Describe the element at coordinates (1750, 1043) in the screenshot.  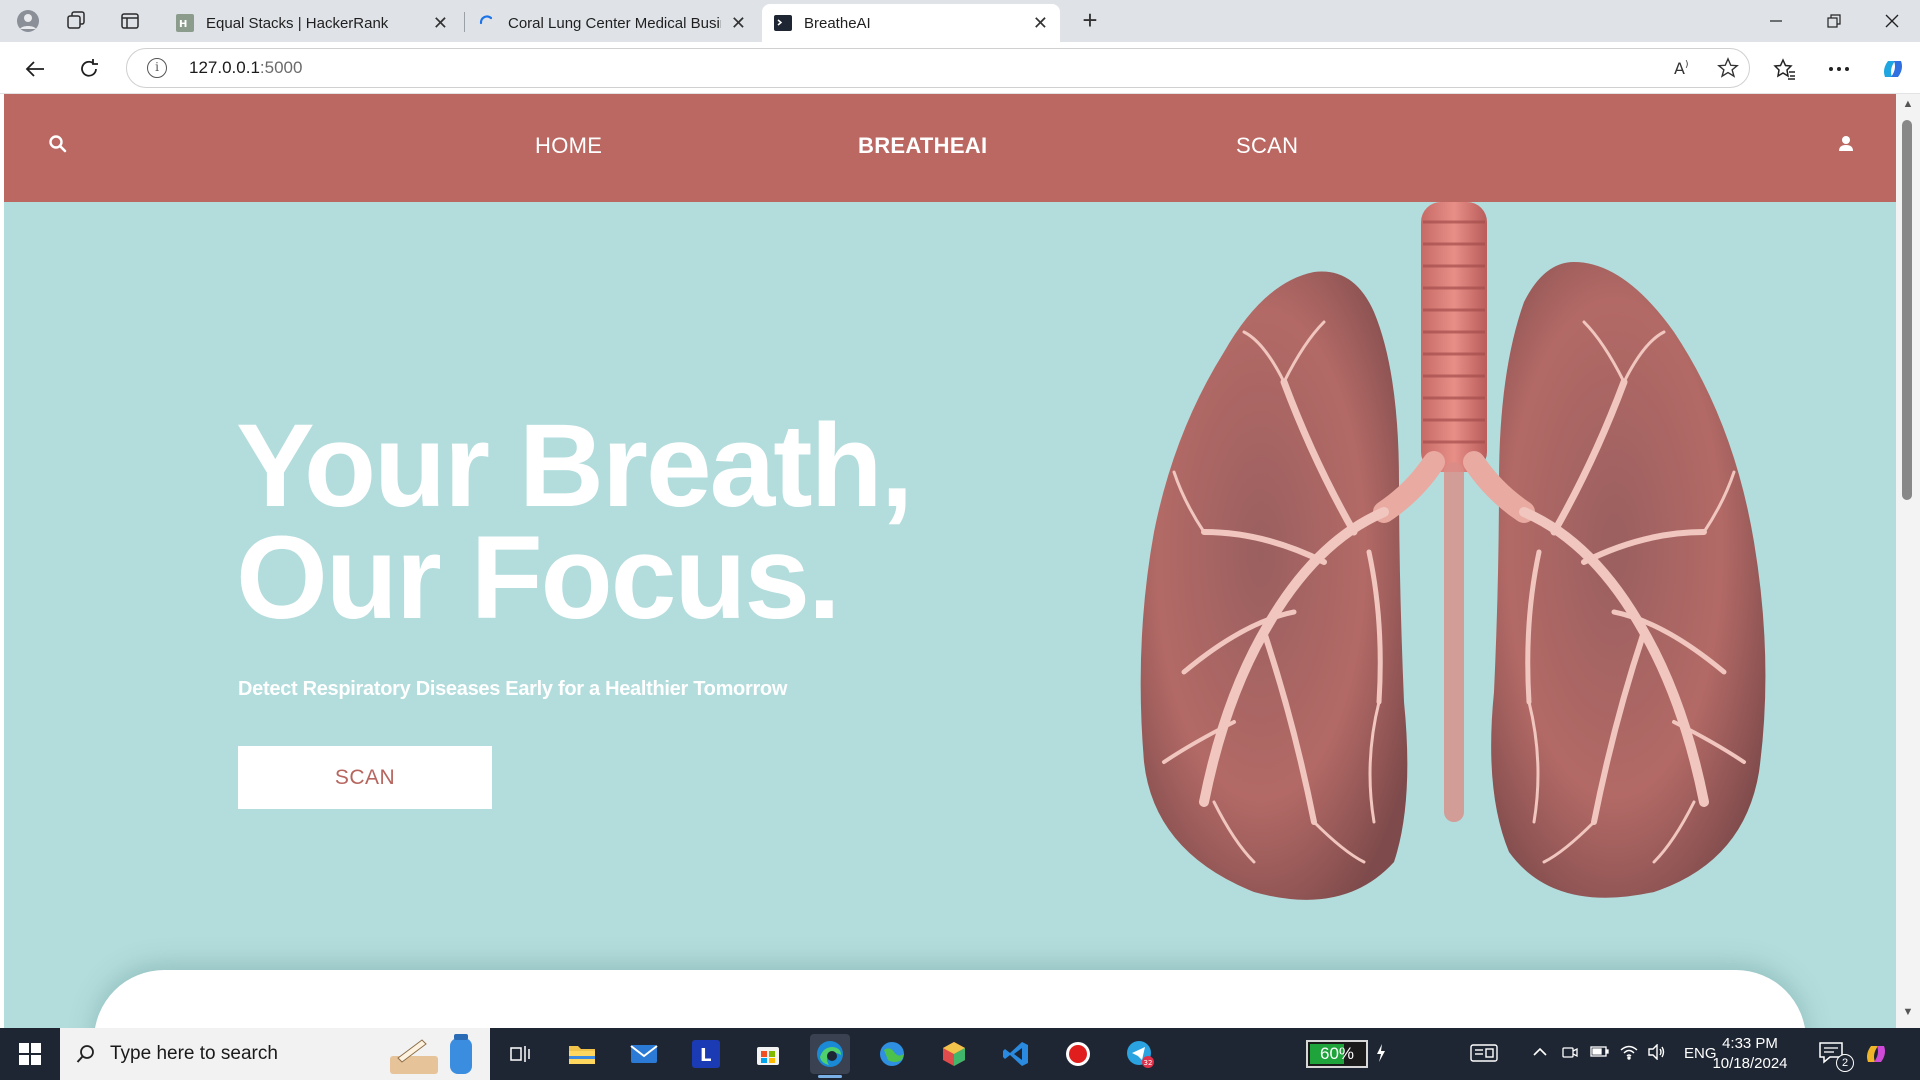
I see `clock-time: 4:33 PM` at that location.